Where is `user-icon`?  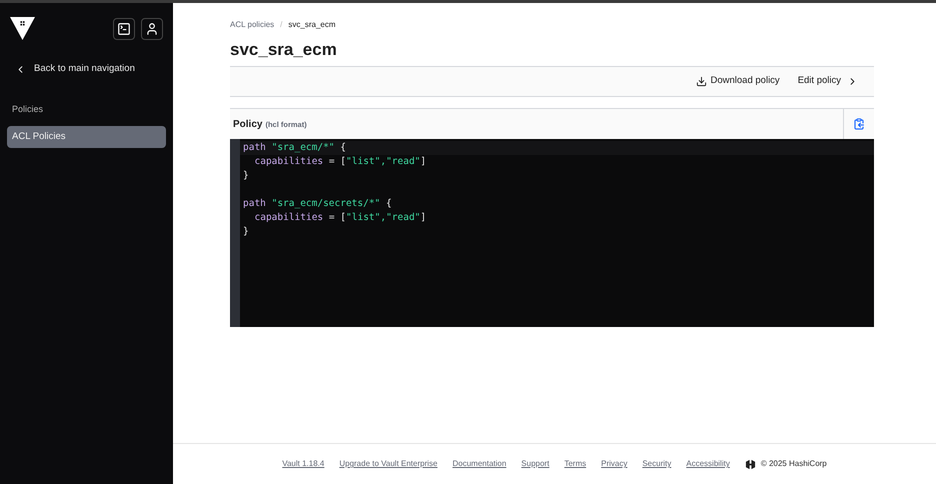 user-icon is located at coordinates (152, 29).